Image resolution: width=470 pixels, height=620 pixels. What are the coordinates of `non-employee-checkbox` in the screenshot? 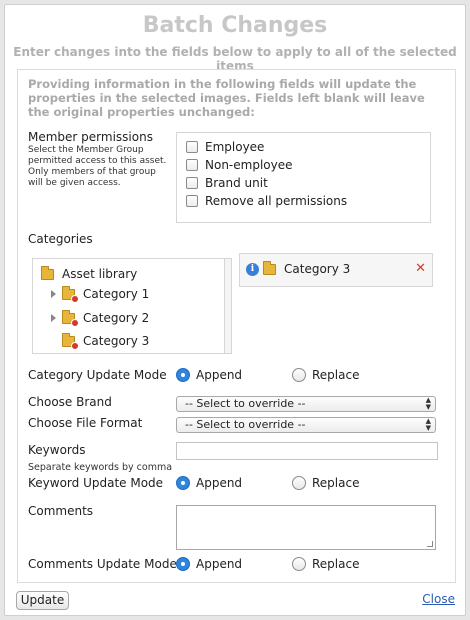 It's located at (192, 165).